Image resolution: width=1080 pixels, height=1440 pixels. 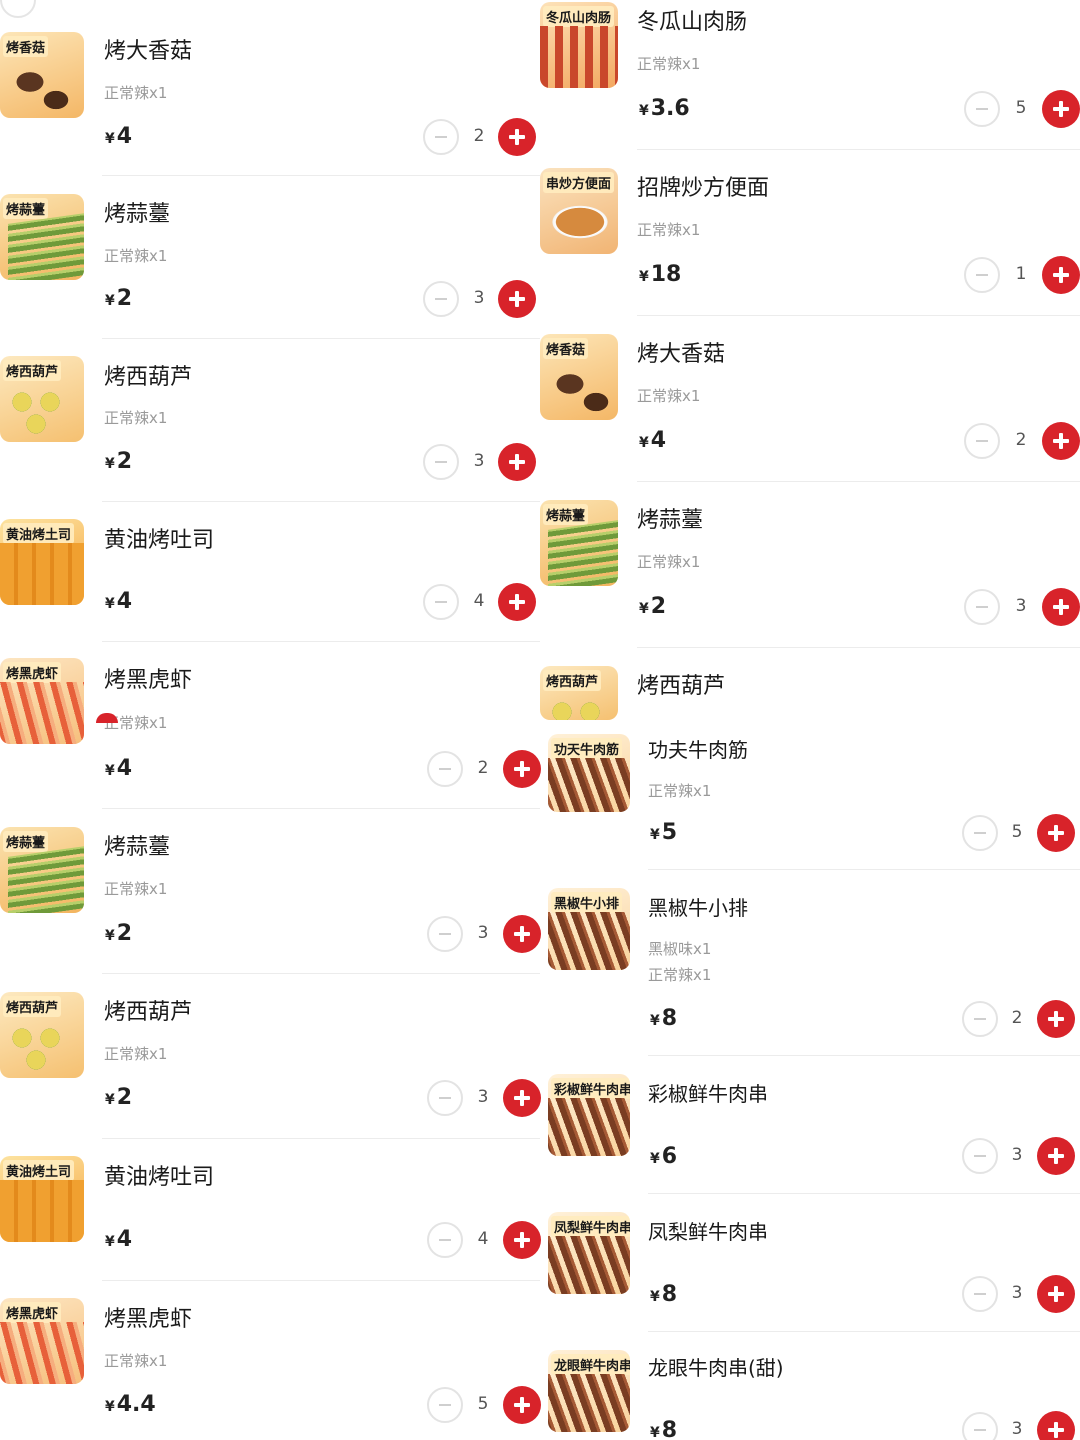 I want to click on food-image: 黄油烤土司, so click(x=42, y=1199).